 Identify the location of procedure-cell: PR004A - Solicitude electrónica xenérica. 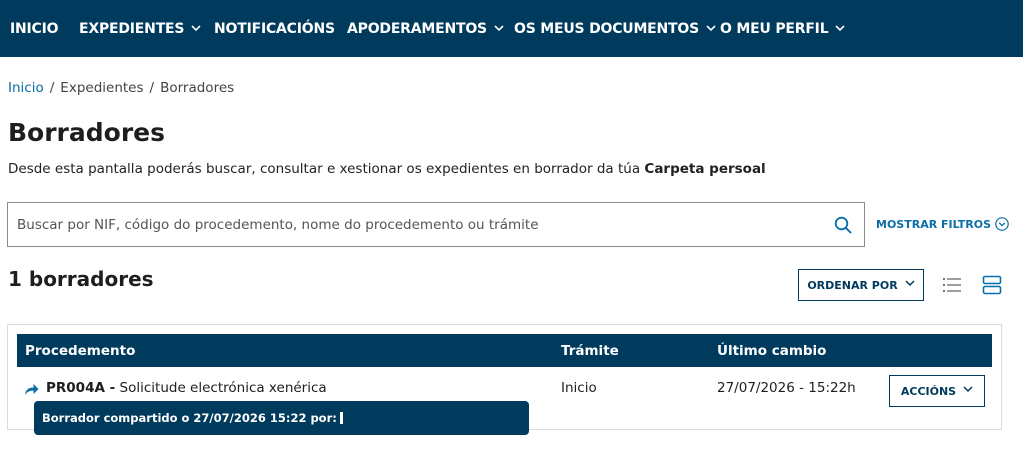
(186, 388).